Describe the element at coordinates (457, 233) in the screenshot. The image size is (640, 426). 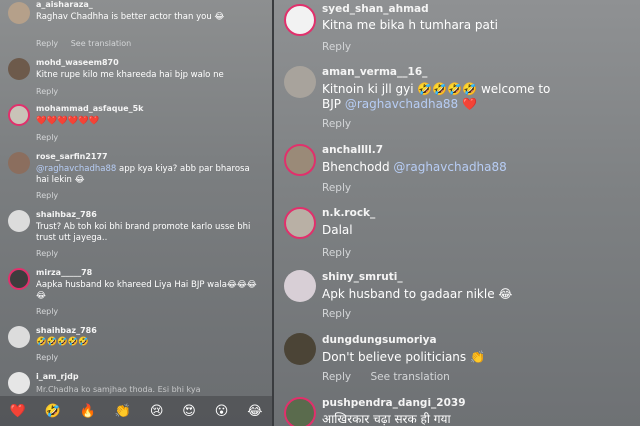
I see `comment-item: n.k.rock_ Dalal Reply` at that location.